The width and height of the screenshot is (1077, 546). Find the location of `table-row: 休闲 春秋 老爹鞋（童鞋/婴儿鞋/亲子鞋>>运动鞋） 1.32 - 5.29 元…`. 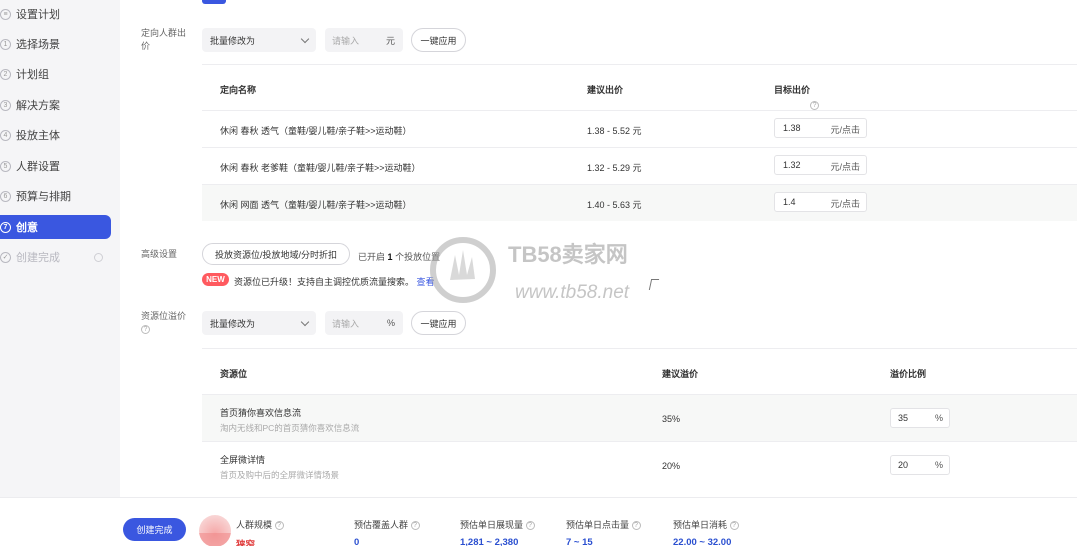

table-row: 休闲 春秋 老爹鞋（童鞋/婴儿鞋/亲子鞋>>运动鞋） 1.32 - 5.29 元… is located at coordinates (639, 165).